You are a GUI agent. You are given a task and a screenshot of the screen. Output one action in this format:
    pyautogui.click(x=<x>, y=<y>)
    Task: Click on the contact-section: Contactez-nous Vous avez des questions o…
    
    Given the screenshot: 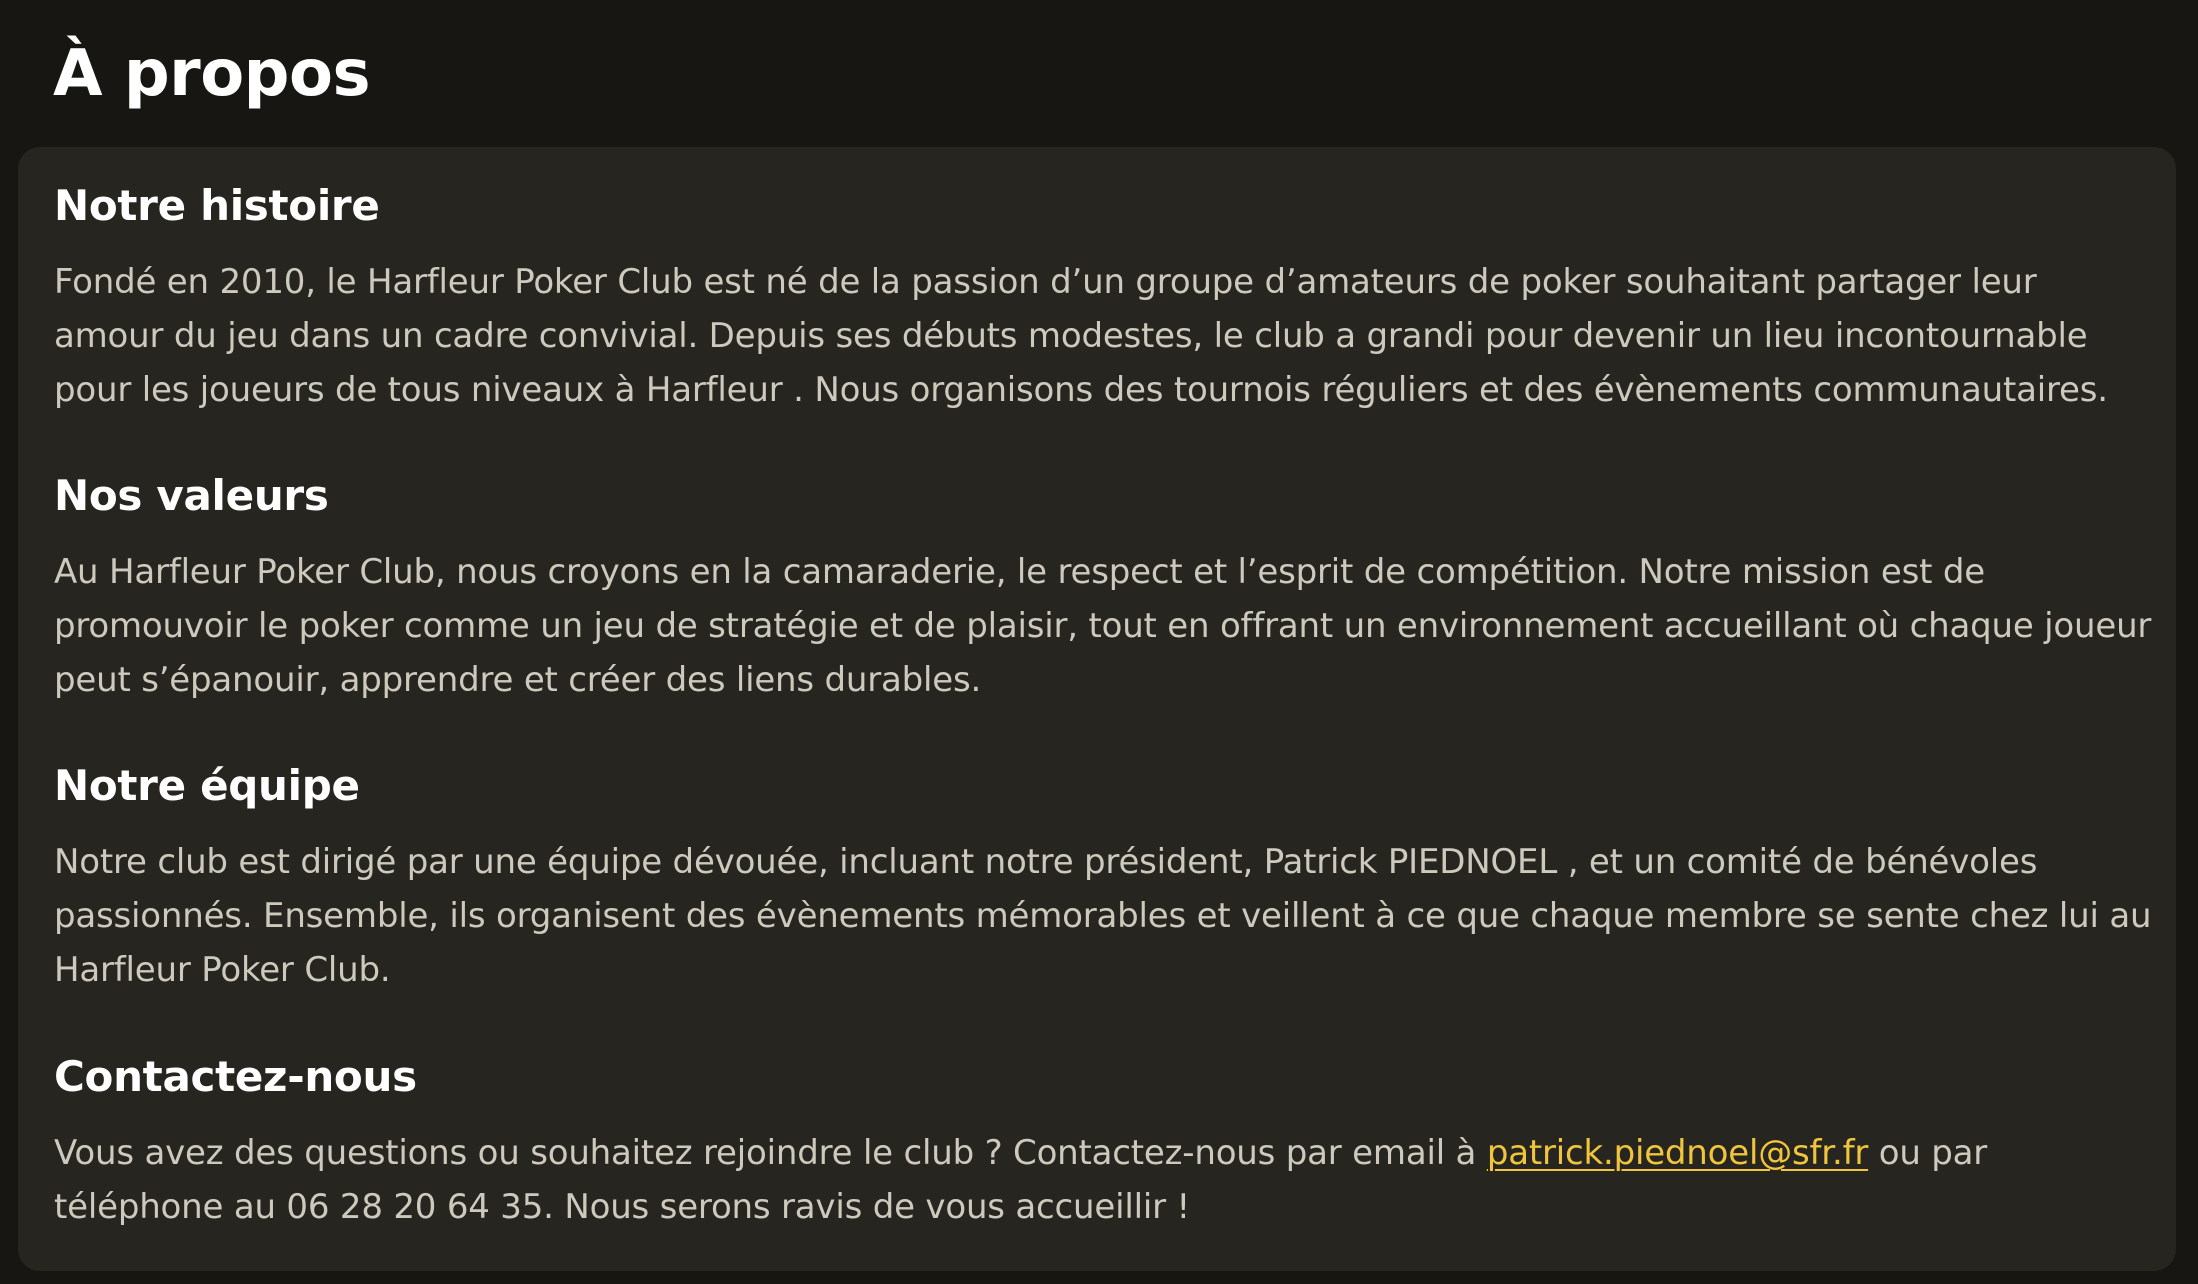 What is the action you would take?
    pyautogui.click(x=1104, y=1142)
    